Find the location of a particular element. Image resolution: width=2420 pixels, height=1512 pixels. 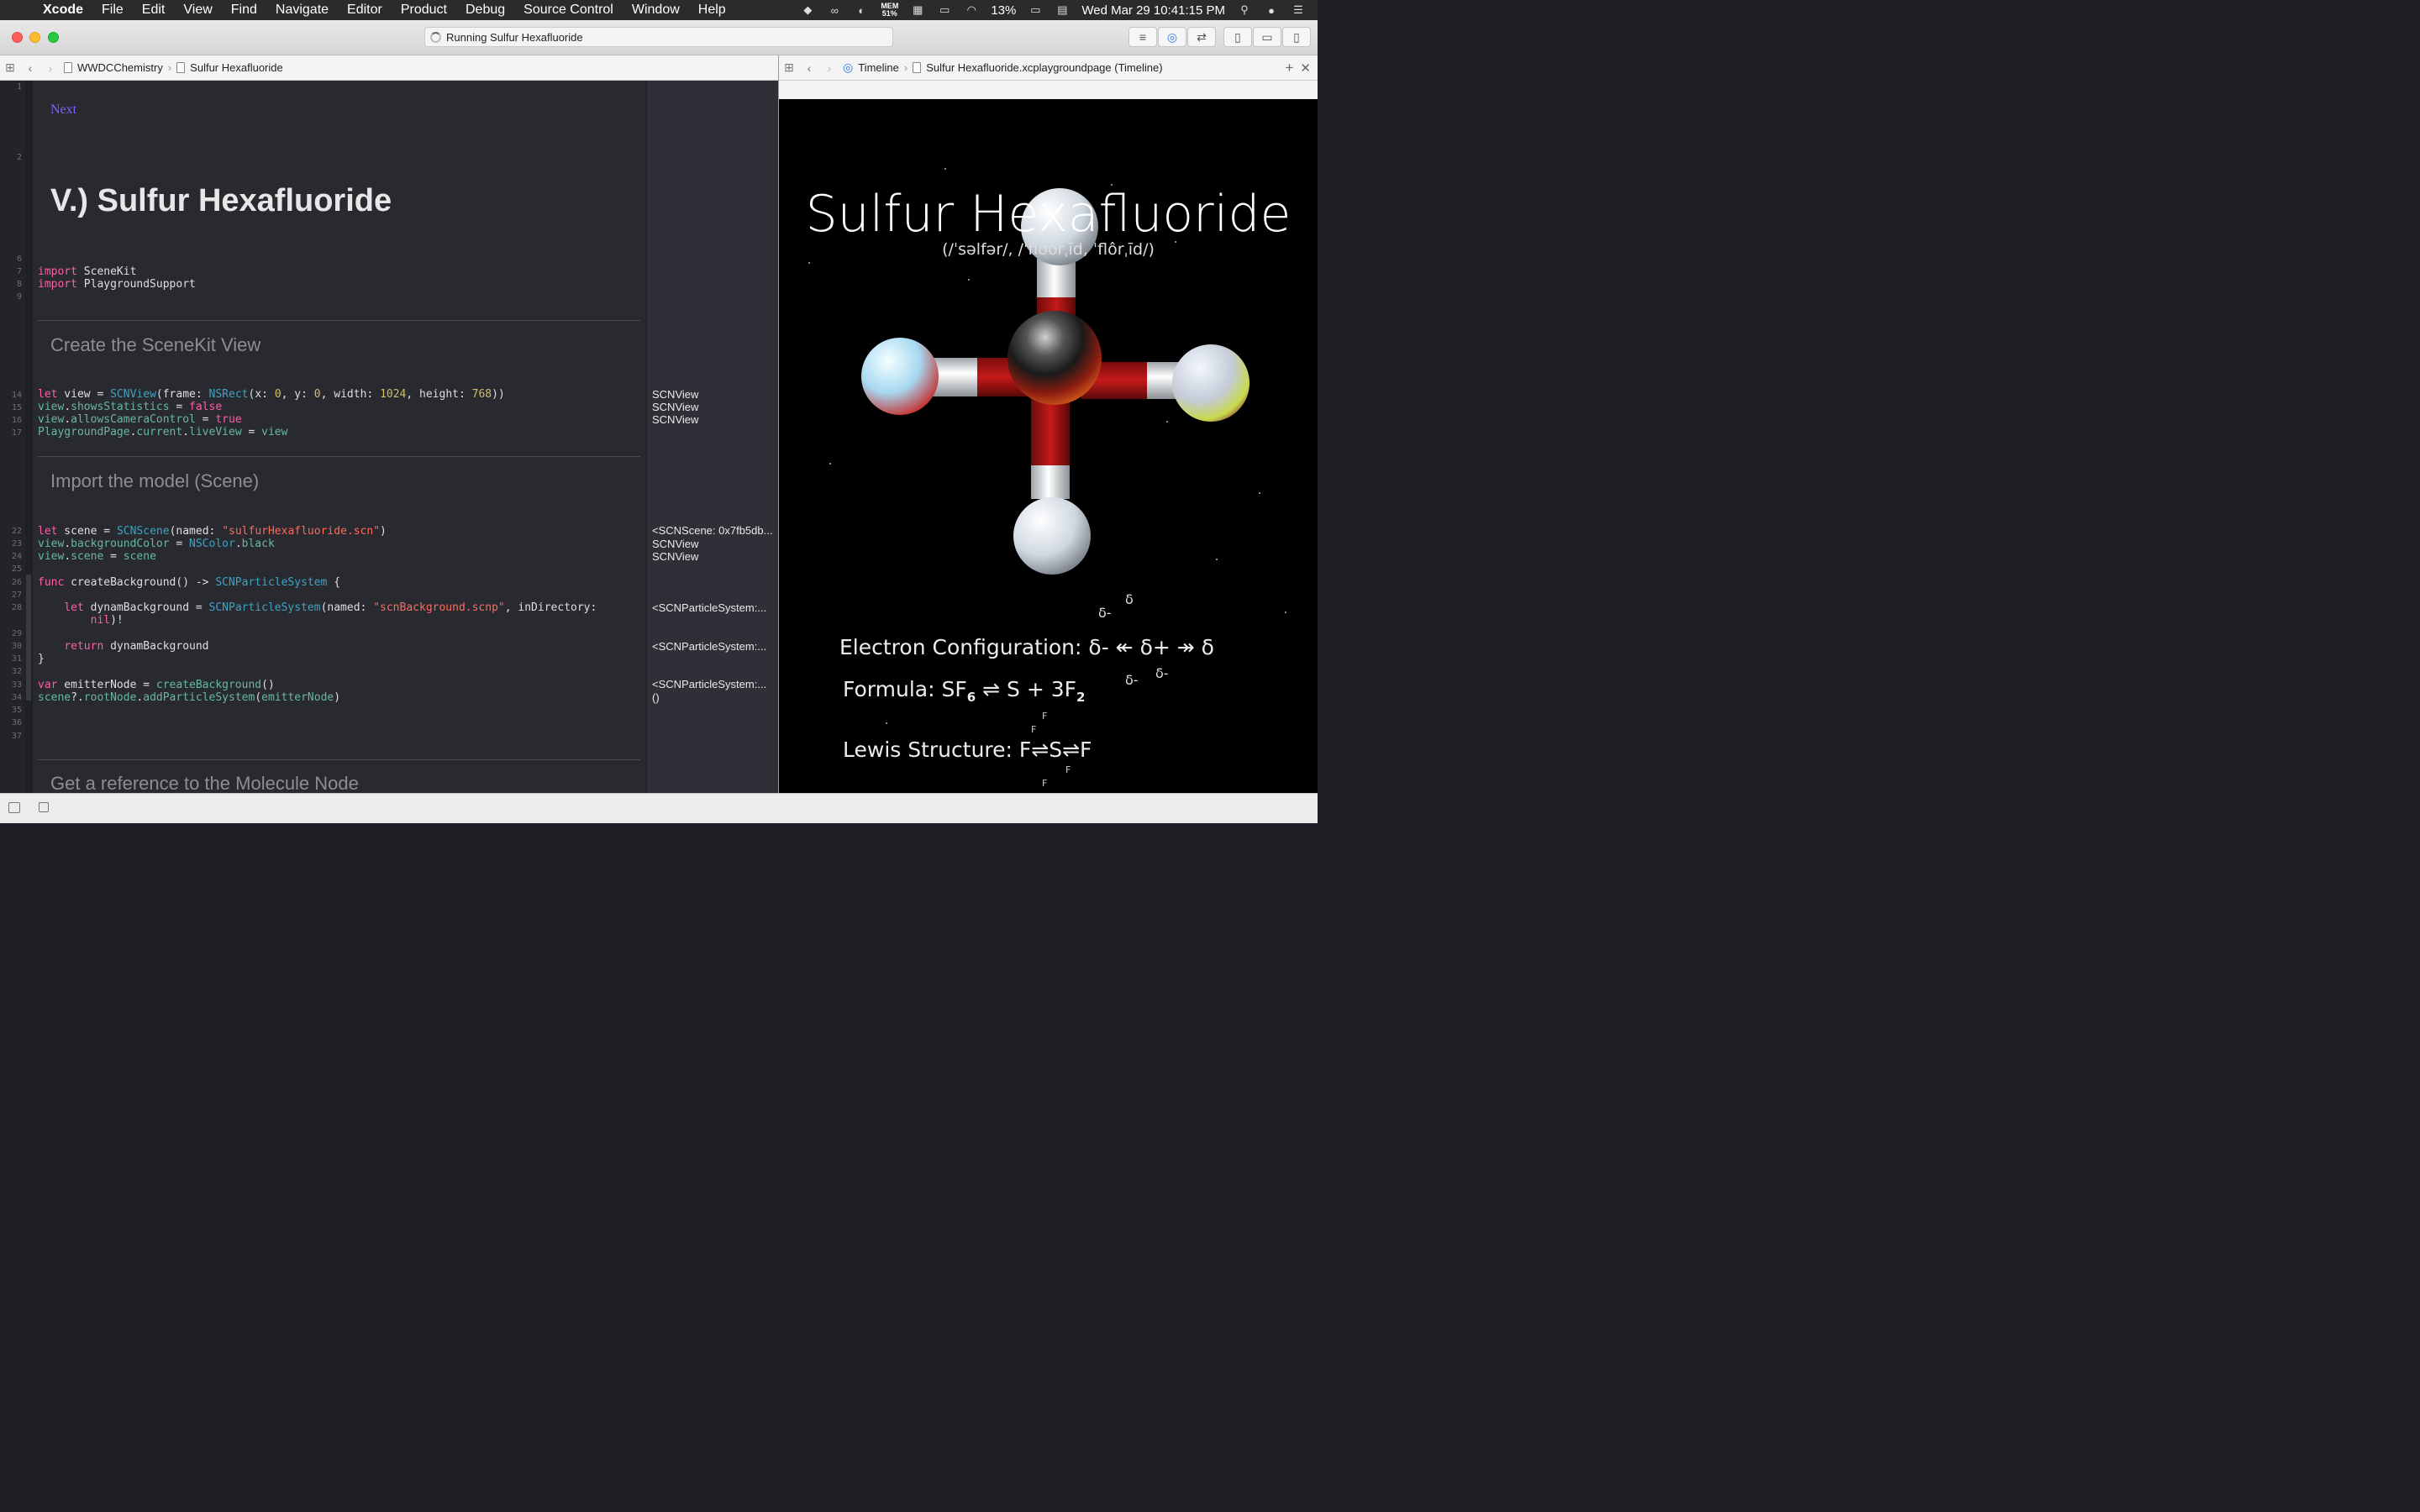

fluorine-atom-bottom is located at coordinates (1052, 536).